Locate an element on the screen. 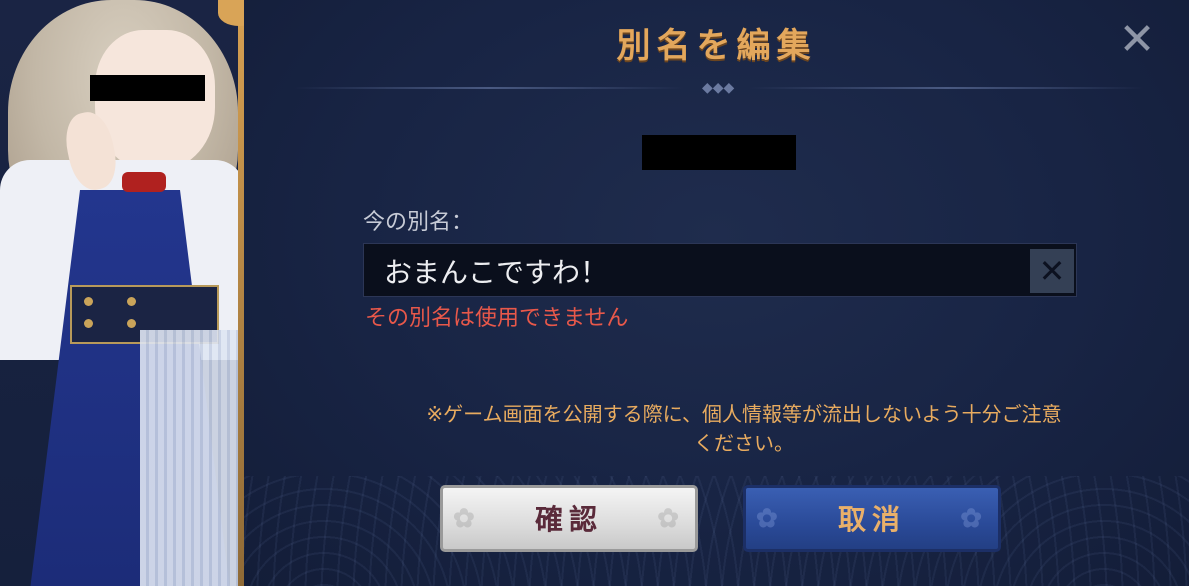 The width and height of the screenshot is (1189, 586). error-message: その別名は使用できません is located at coordinates (497, 318).